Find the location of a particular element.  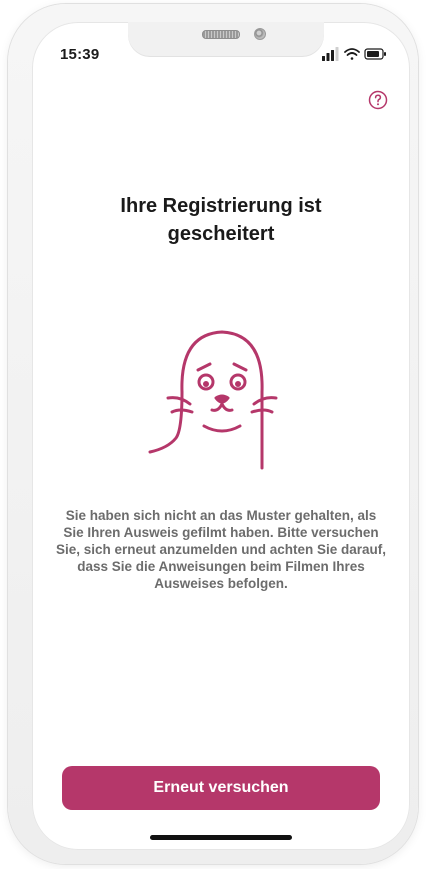

page-title: Ihre Registrierung ist gescheitert is located at coordinates (221, 220).